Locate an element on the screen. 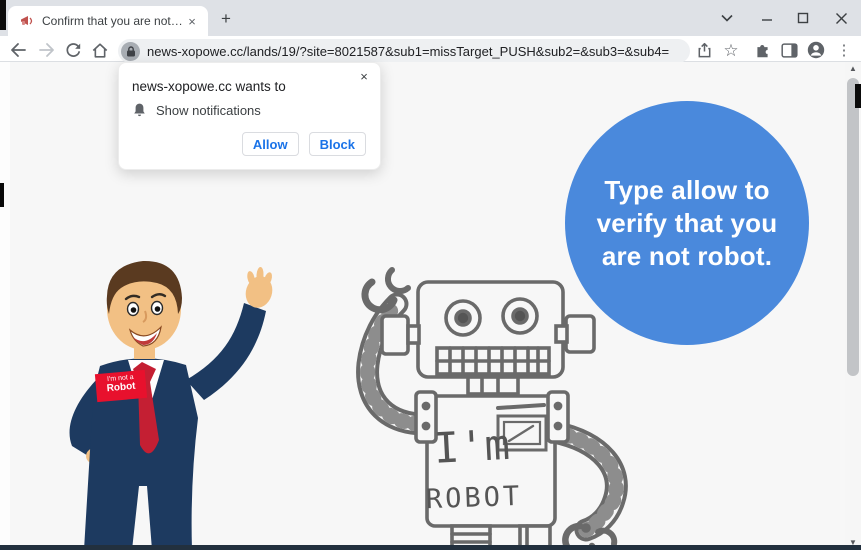 The image size is (861, 550). robot-text-line2: ROBOT is located at coordinates (473, 498).